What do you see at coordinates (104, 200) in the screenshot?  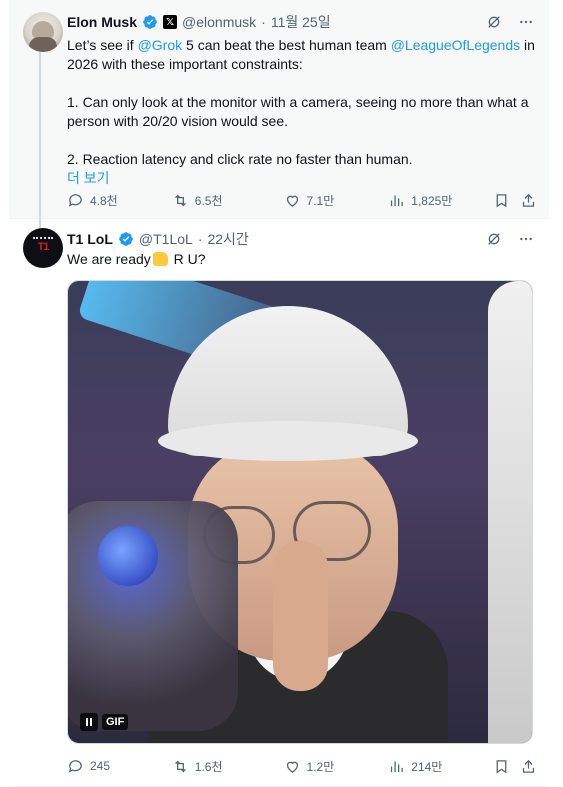 I see `reply-count: 4.8천` at bounding box center [104, 200].